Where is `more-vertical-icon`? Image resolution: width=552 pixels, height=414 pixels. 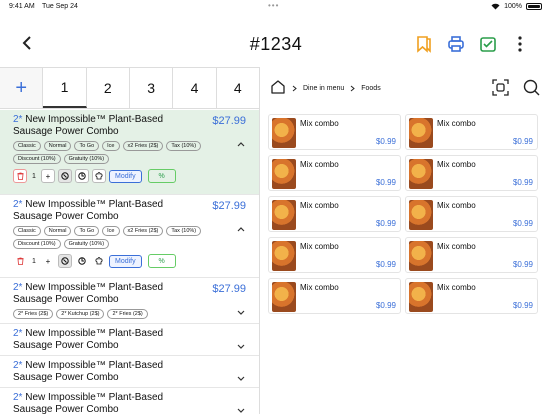
more-vertical-icon is located at coordinates (520, 44).